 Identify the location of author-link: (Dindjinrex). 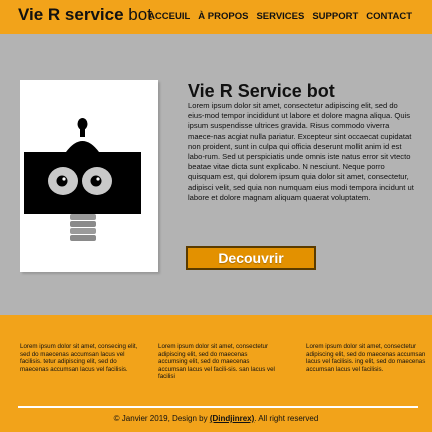
(232, 418).